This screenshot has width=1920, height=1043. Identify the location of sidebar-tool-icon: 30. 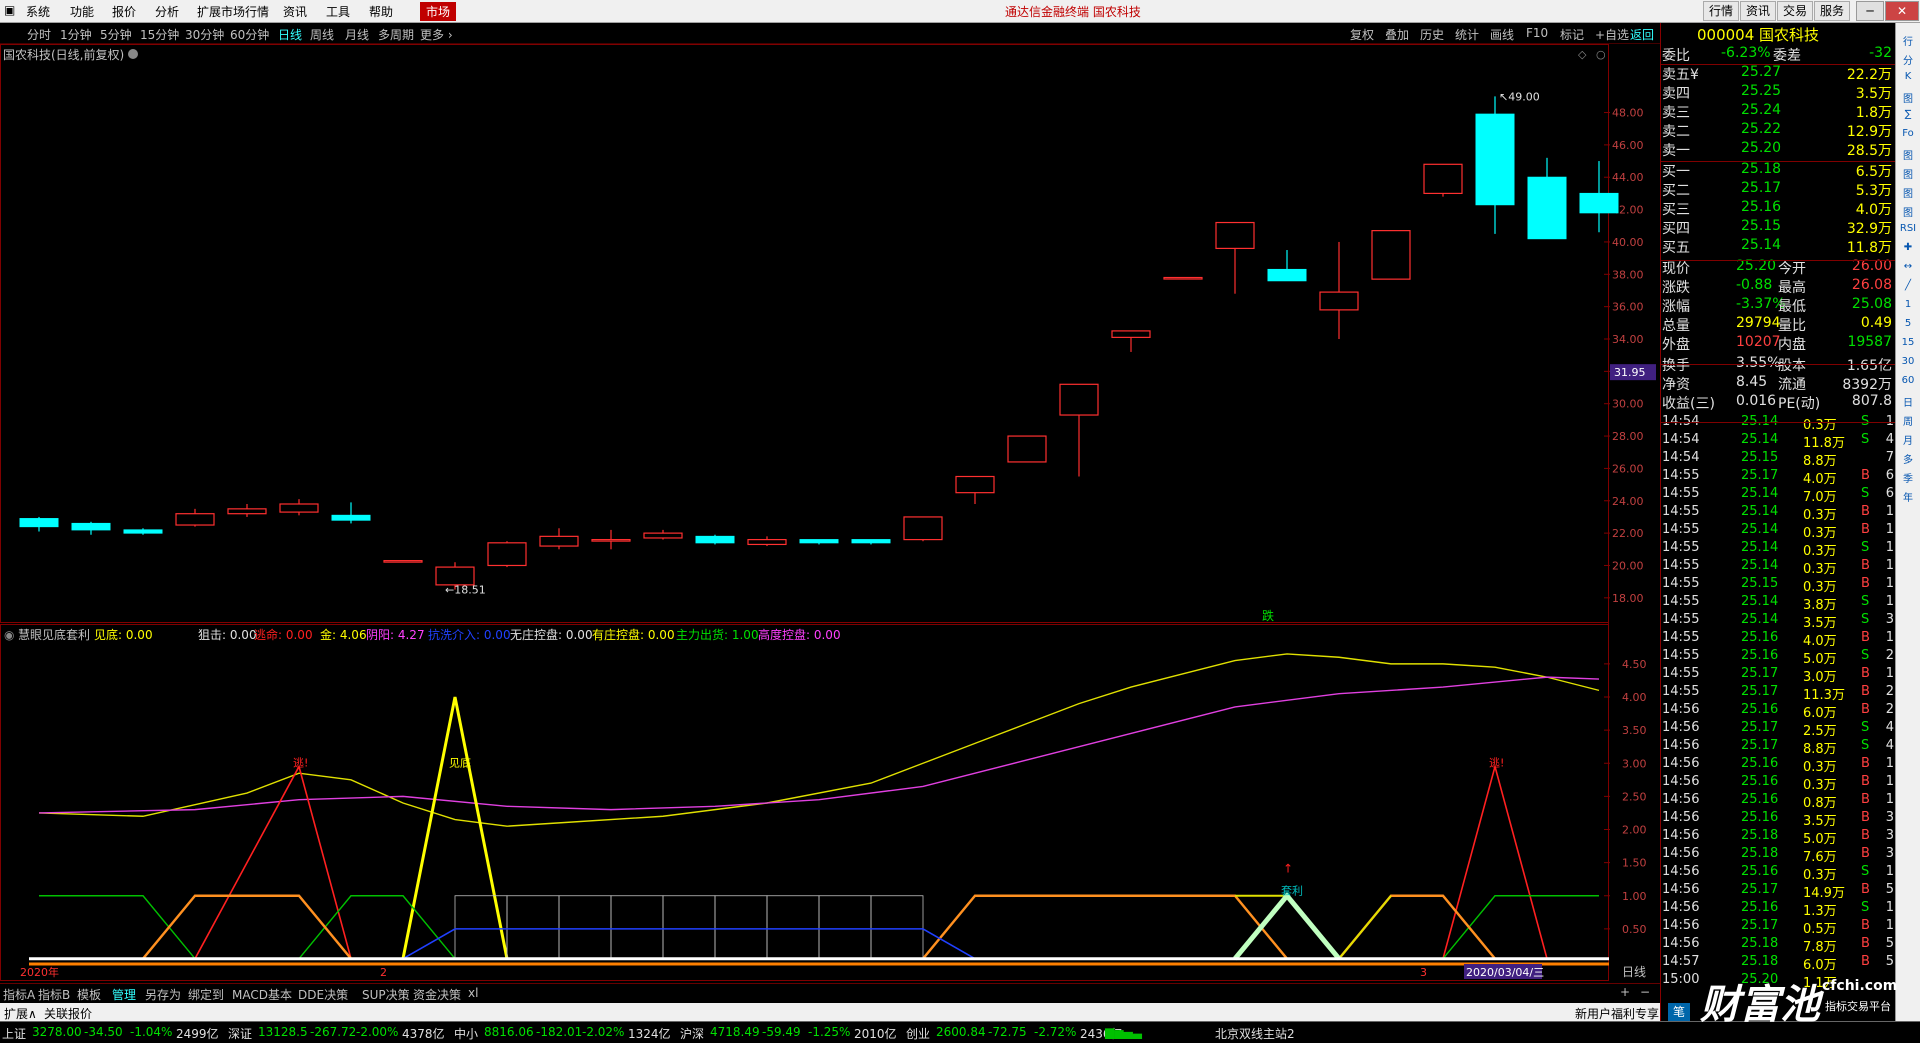
(1908, 361).